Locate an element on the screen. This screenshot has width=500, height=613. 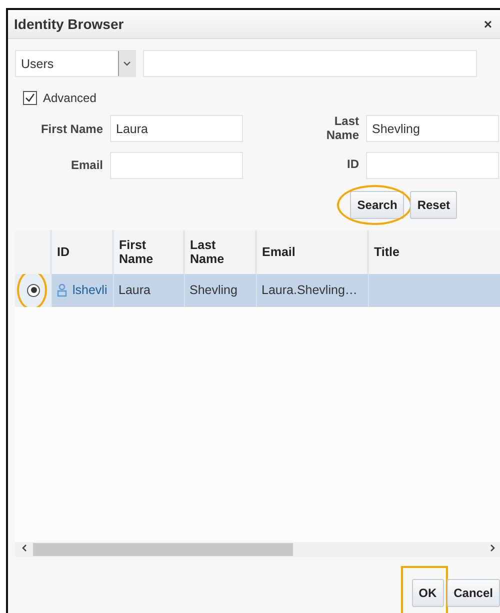
column-header: Title is located at coordinates (434, 252).